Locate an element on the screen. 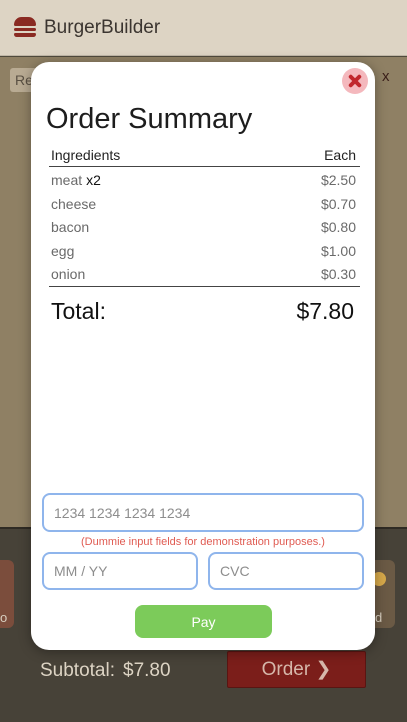 The height and width of the screenshot is (722, 407). ingredient-name: meat is located at coordinates (67, 180).